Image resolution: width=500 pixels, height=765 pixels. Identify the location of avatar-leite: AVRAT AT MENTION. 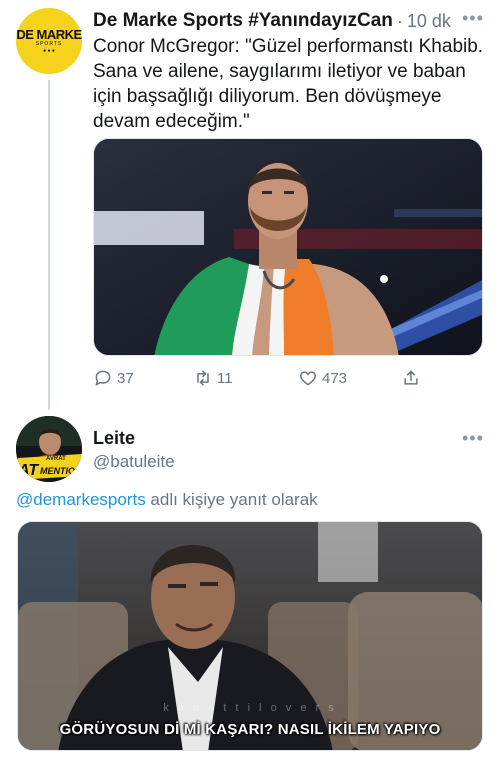
(49, 449).